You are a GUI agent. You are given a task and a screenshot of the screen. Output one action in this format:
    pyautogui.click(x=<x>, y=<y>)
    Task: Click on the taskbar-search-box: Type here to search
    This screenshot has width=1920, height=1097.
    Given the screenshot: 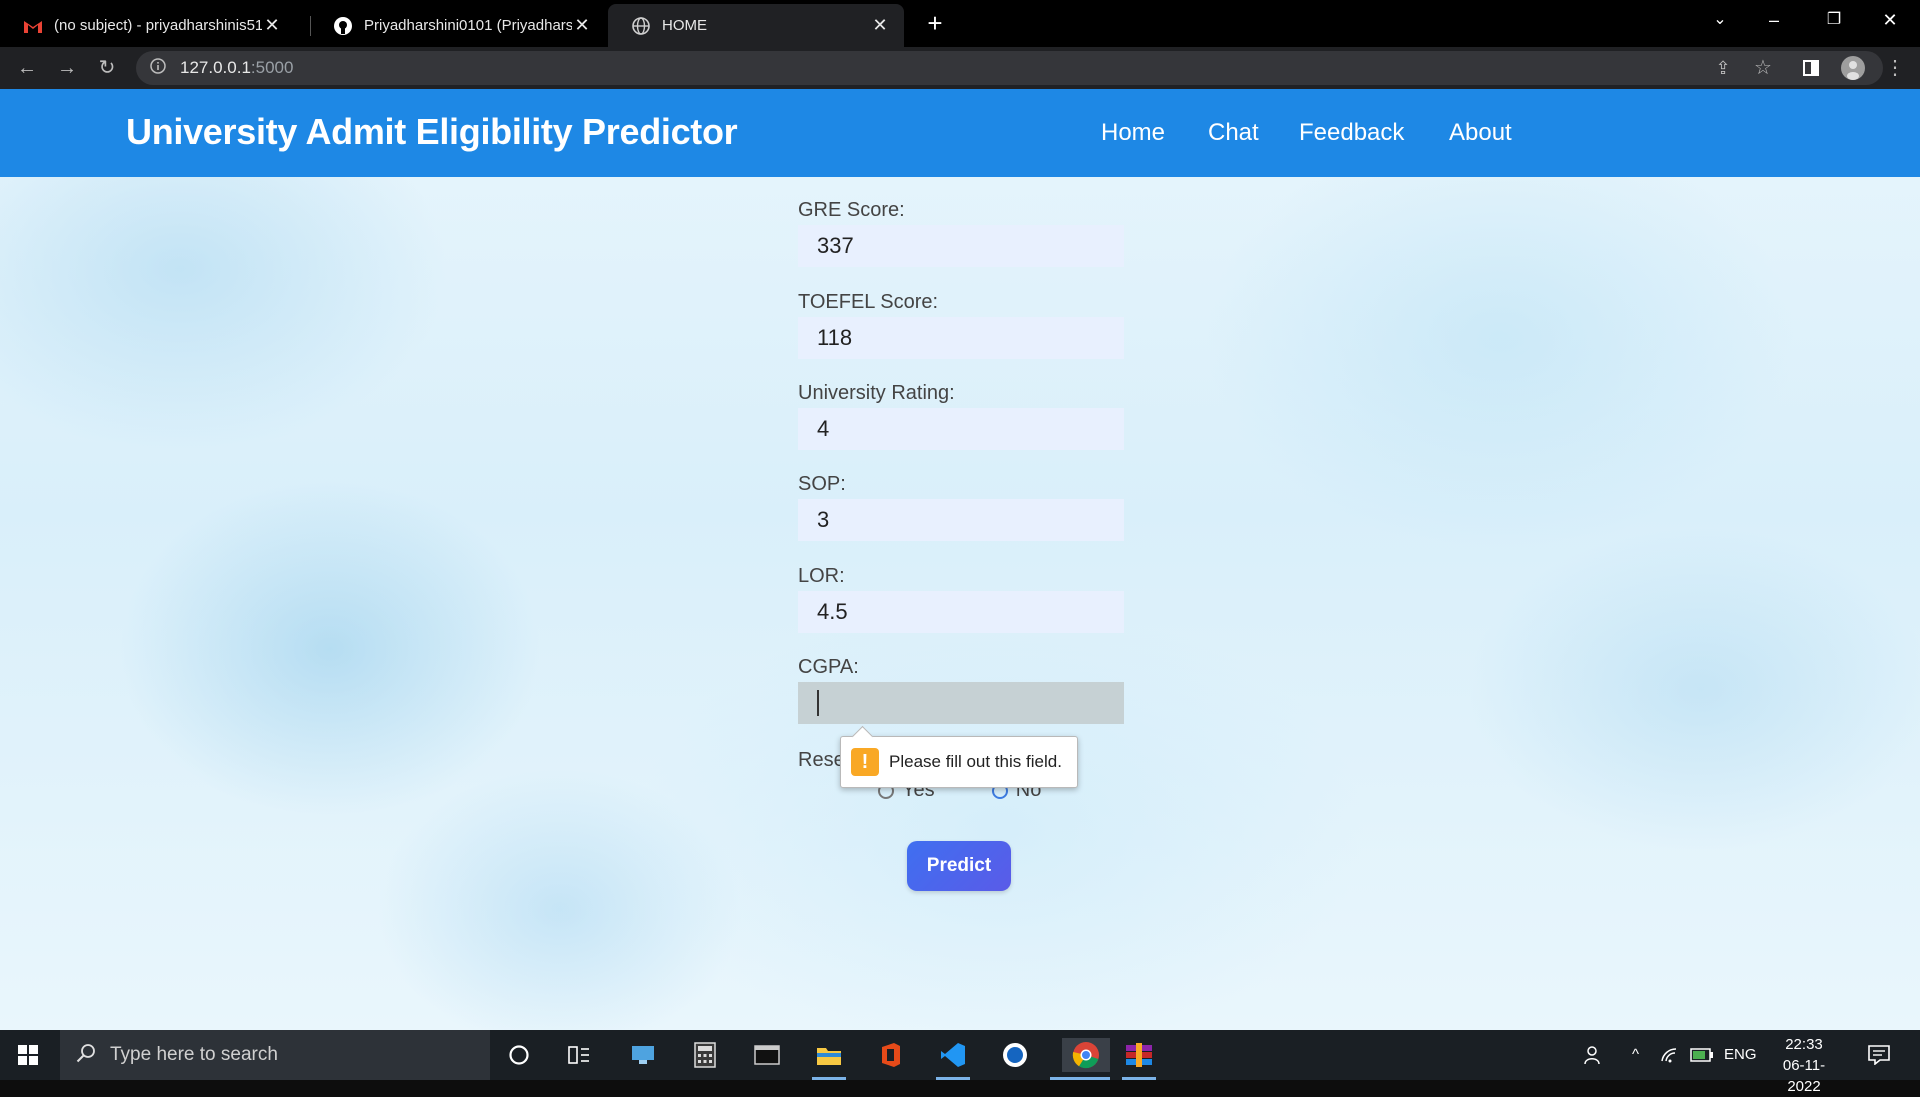 What is the action you would take?
    pyautogui.click(x=275, y=1055)
    